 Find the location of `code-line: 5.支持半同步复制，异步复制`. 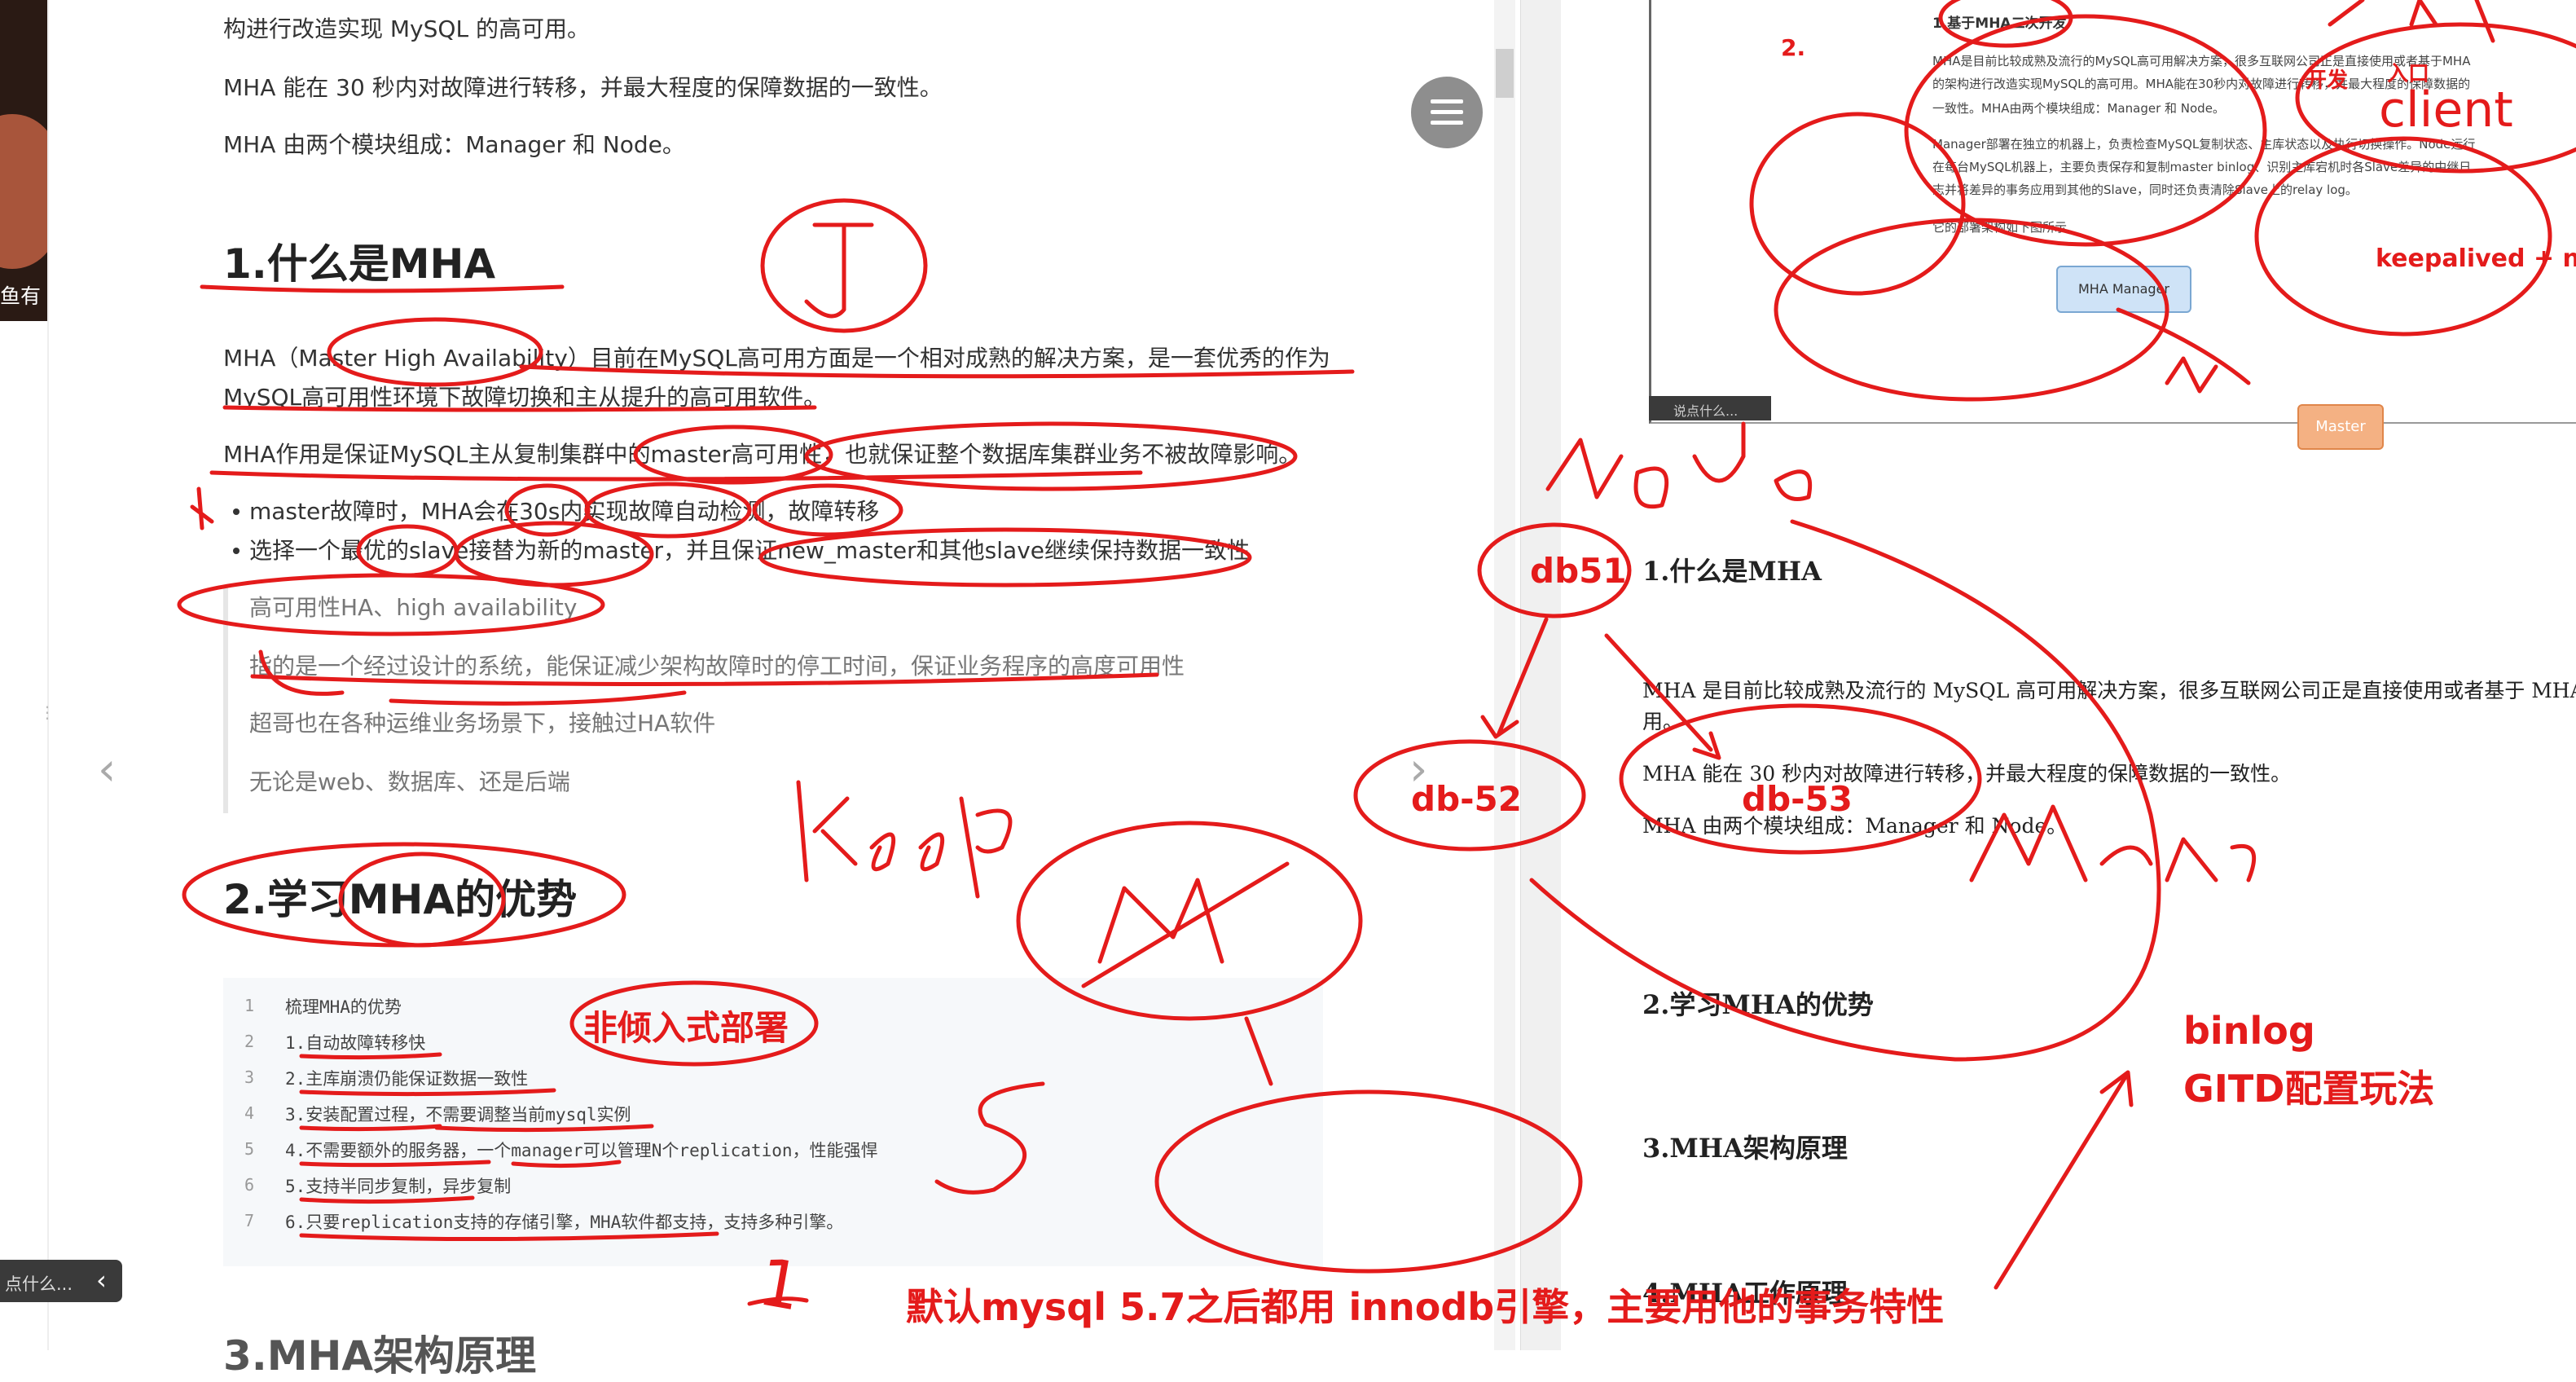

code-line: 5.支持半同步复制，异步复制 is located at coordinates (398, 1187).